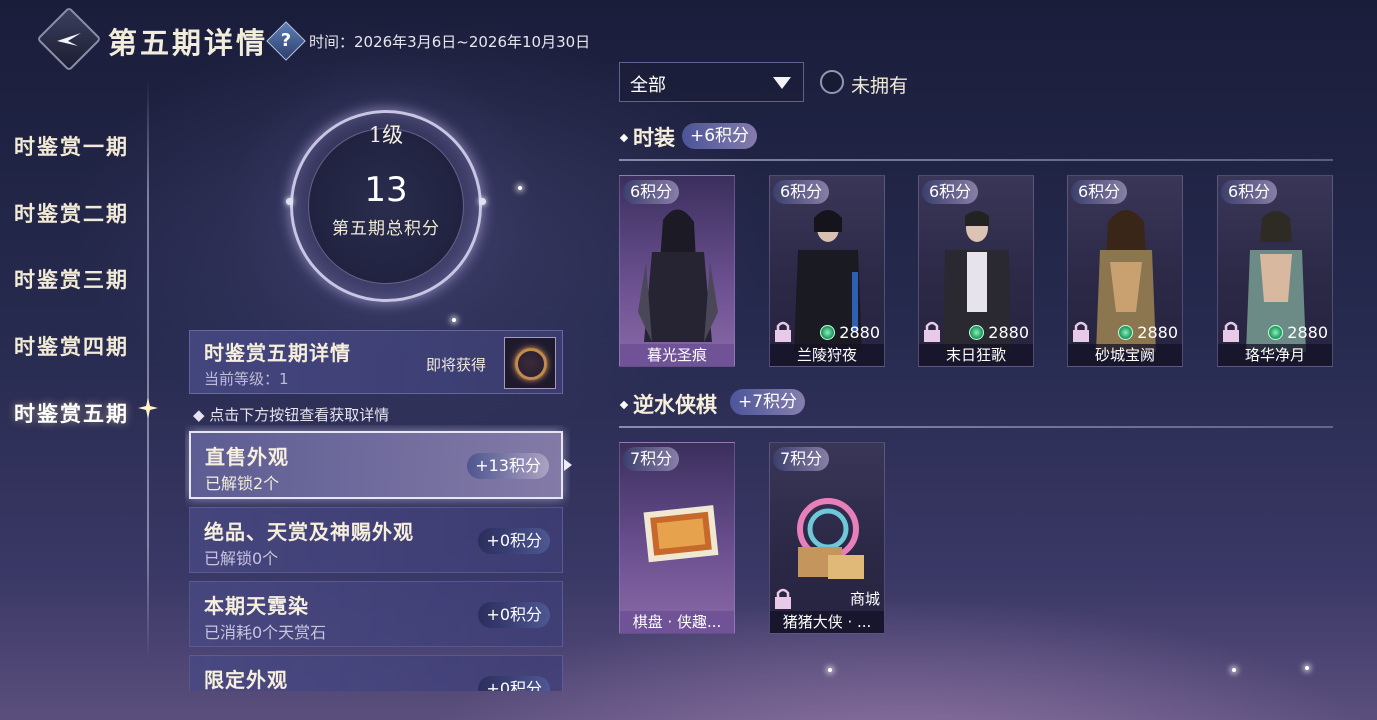 Image resolution: width=1377 pixels, height=720 pixels. Describe the element at coordinates (376, 614) in the screenshot. I see `category-dye: 本期天霓染 已消耗0个天赏石 +0积分` at that location.